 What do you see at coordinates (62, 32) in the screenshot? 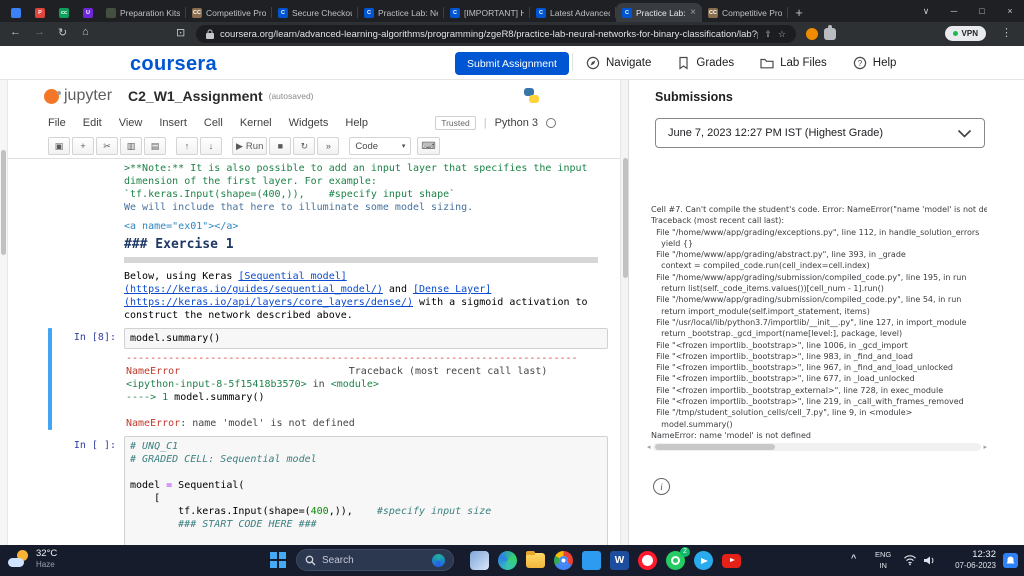
I see `reload-icon: ↻` at bounding box center [62, 32].